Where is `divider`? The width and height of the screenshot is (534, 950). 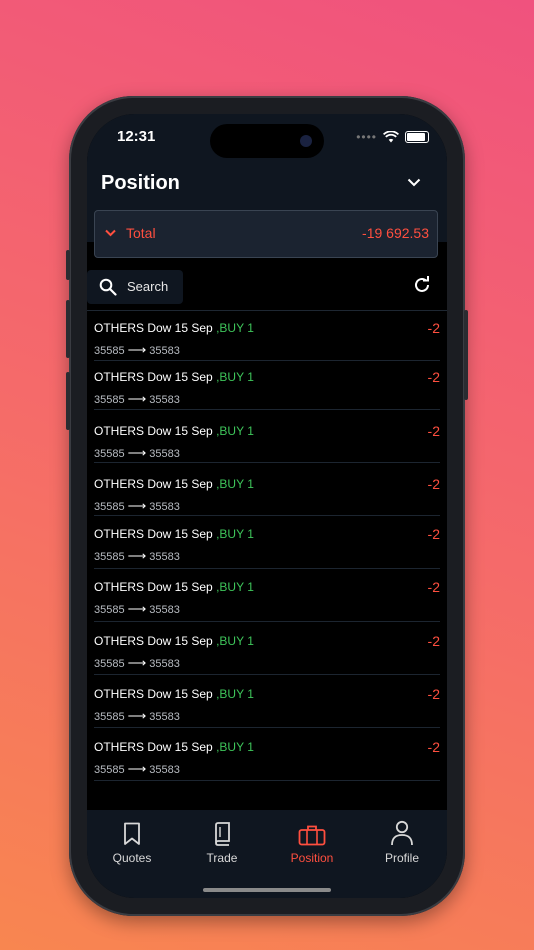
divider is located at coordinates (267, 310).